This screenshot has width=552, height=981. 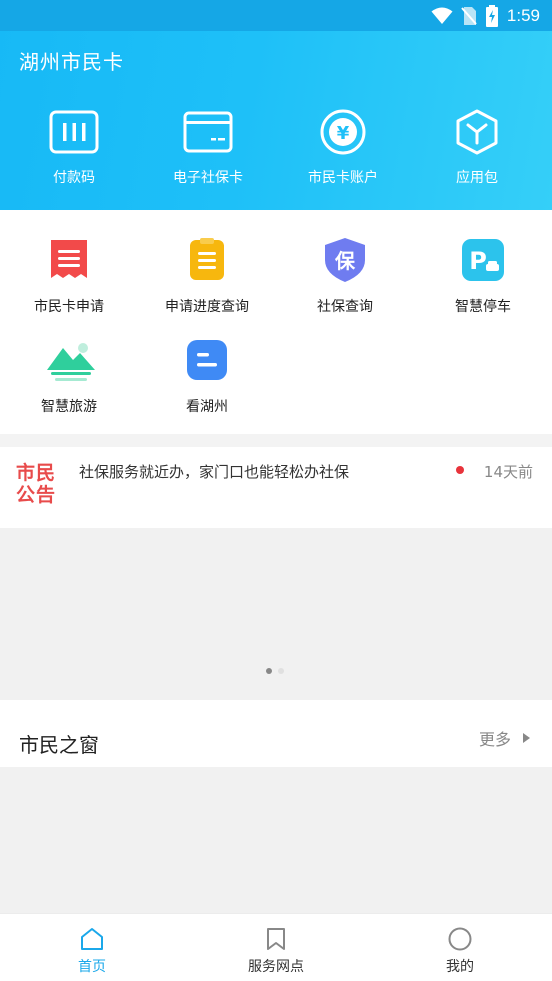 What do you see at coordinates (523, 15) in the screenshot?
I see `status-time: 1:59` at bounding box center [523, 15].